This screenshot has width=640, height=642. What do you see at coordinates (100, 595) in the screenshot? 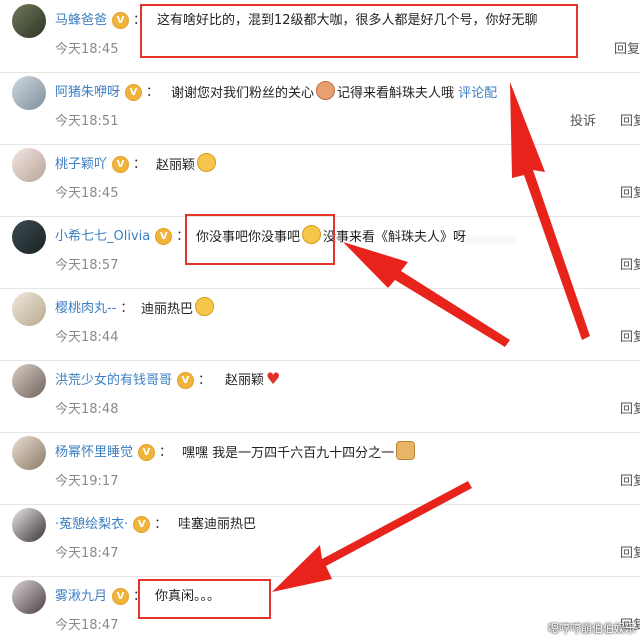
I see `commenter-name: 雾湫九月 V：` at bounding box center [100, 595].